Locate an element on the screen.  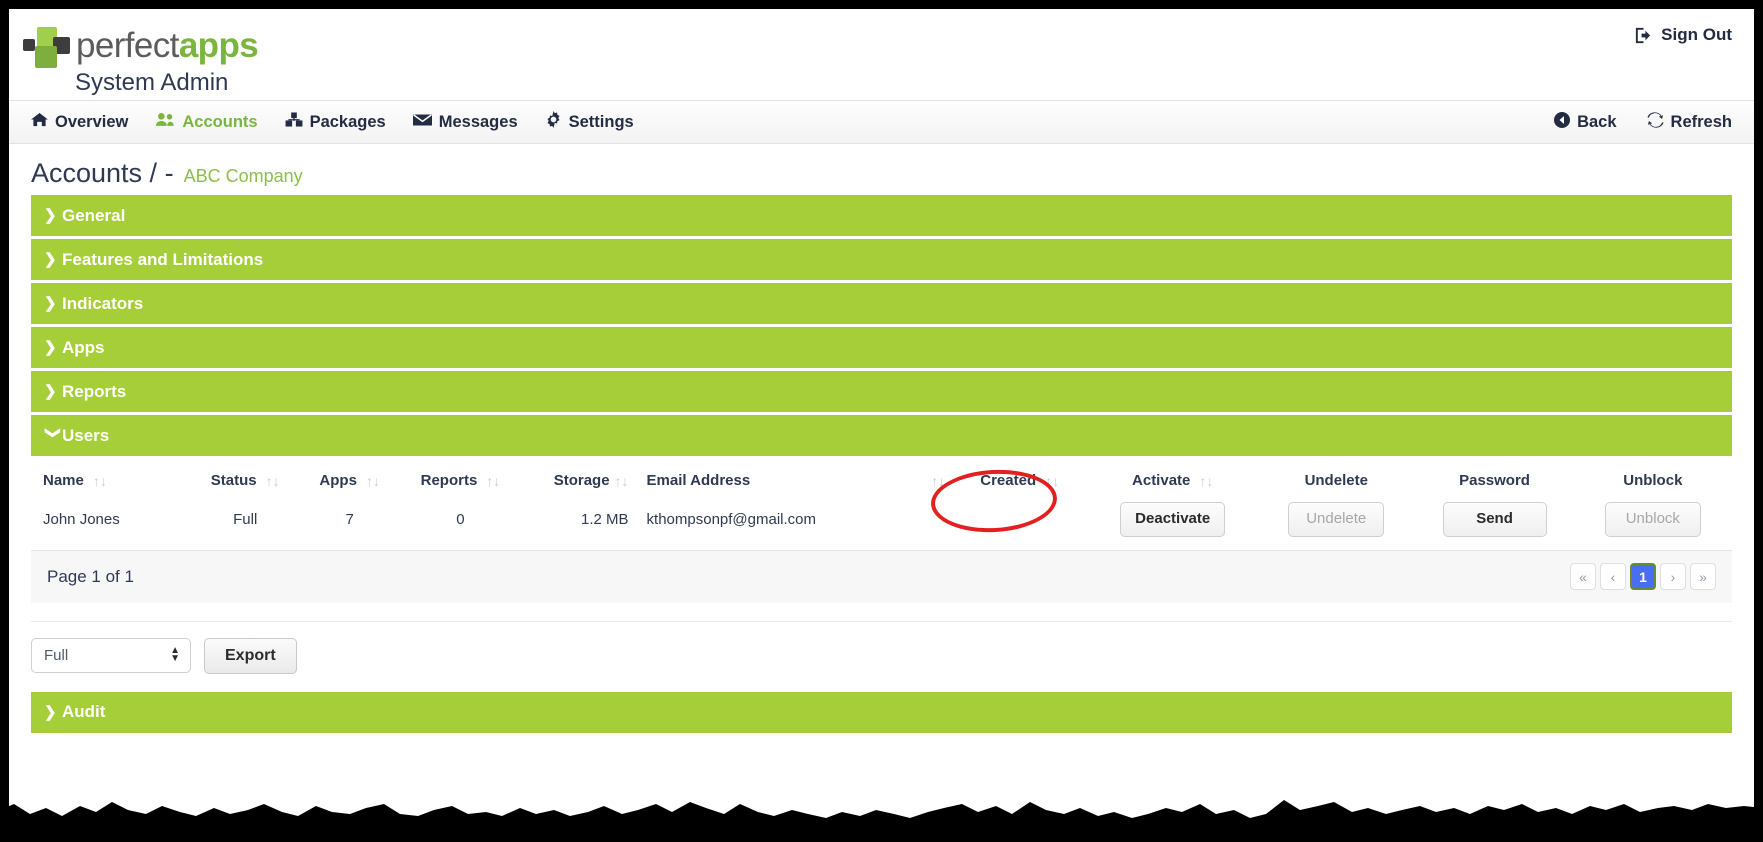
col-label-activate: Activate is located at coordinates (1161, 480).